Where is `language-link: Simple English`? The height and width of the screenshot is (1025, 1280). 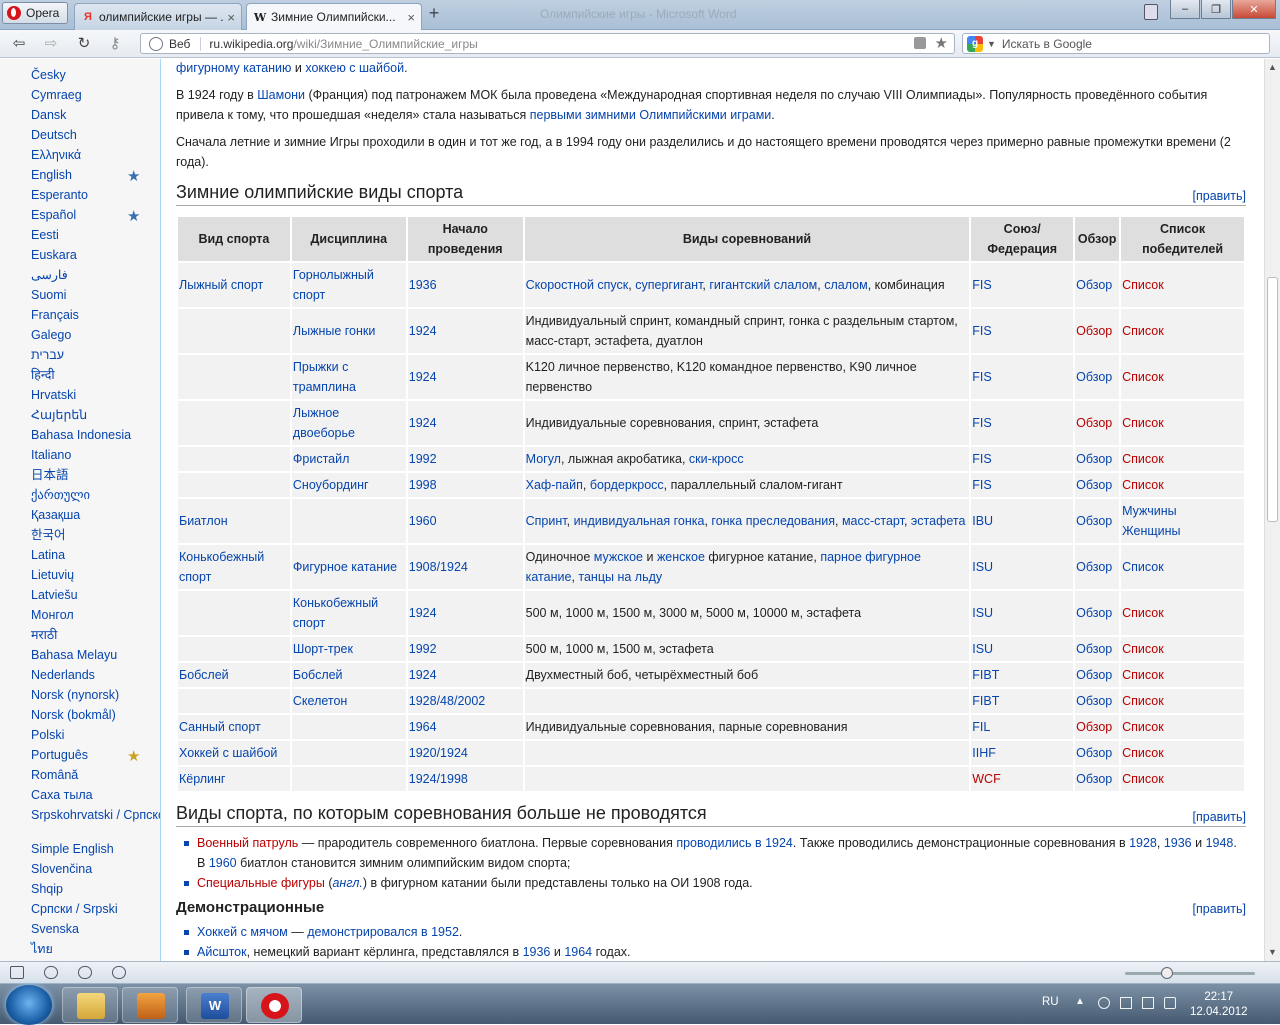
language-link: Simple English is located at coordinates (95, 849).